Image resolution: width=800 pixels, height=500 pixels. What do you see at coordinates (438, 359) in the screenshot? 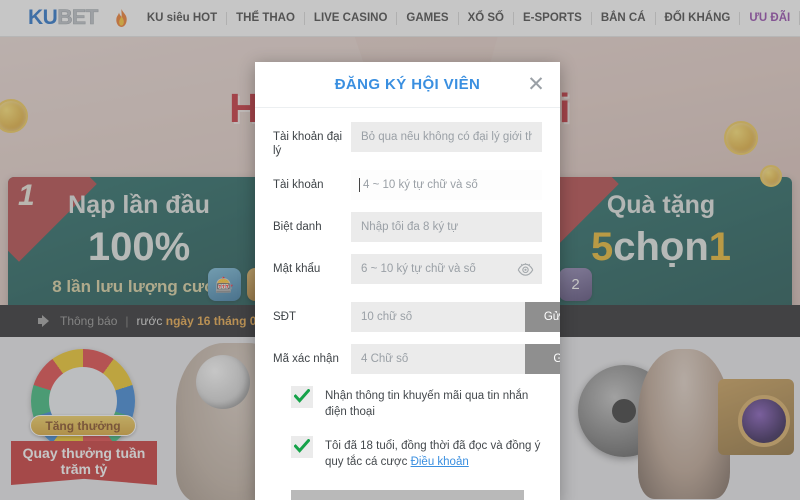
I see `verification-code-input` at bounding box center [438, 359].